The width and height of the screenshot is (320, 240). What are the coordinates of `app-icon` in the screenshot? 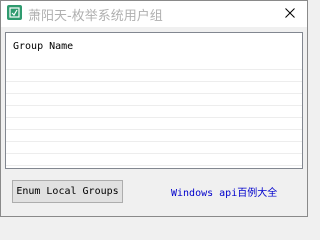 It's located at (14, 12).